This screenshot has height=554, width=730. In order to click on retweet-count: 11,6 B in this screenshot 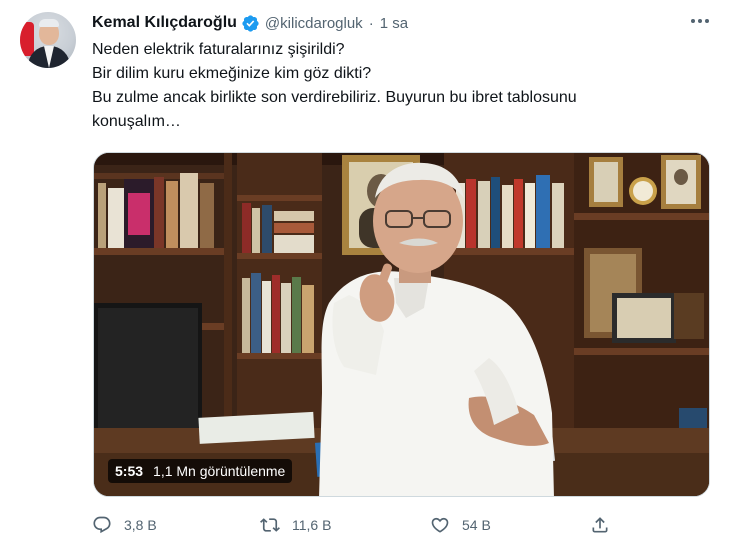, I will do `click(312, 525)`.